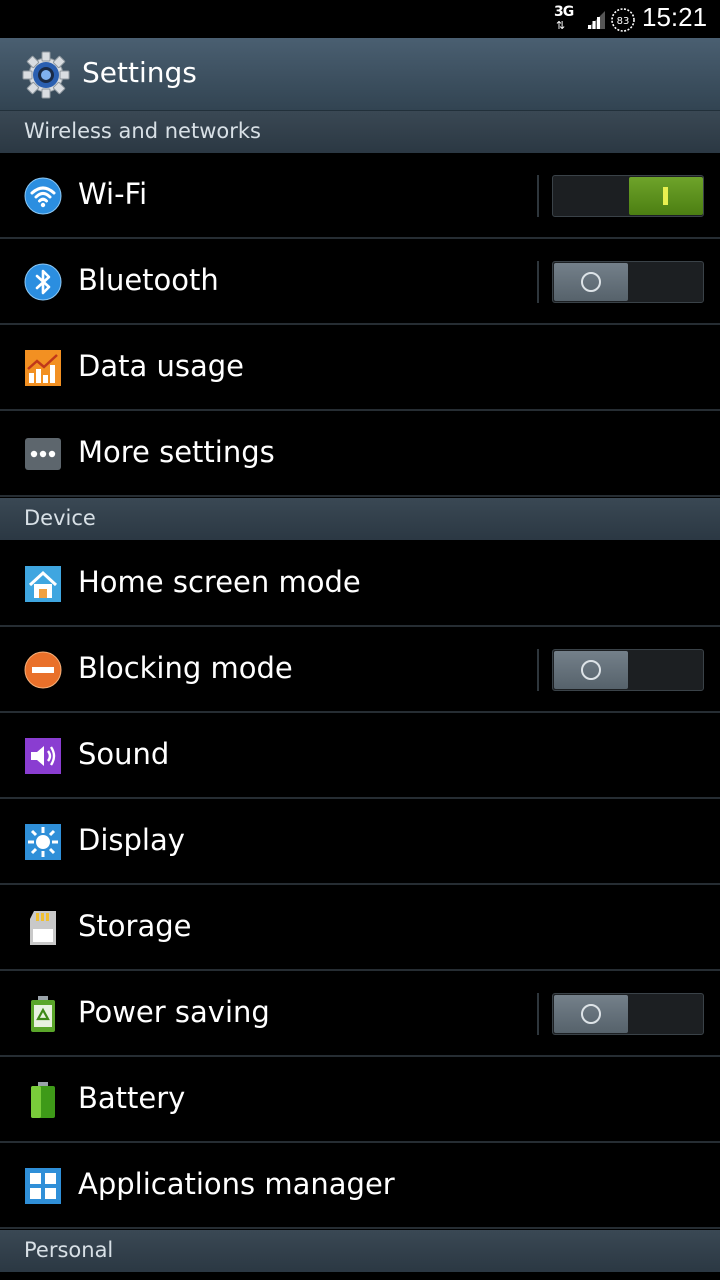 The height and width of the screenshot is (1280, 720). Describe the element at coordinates (360, 196) in the screenshot. I see `settings-item-wifi: Wi-Fi` at that location.